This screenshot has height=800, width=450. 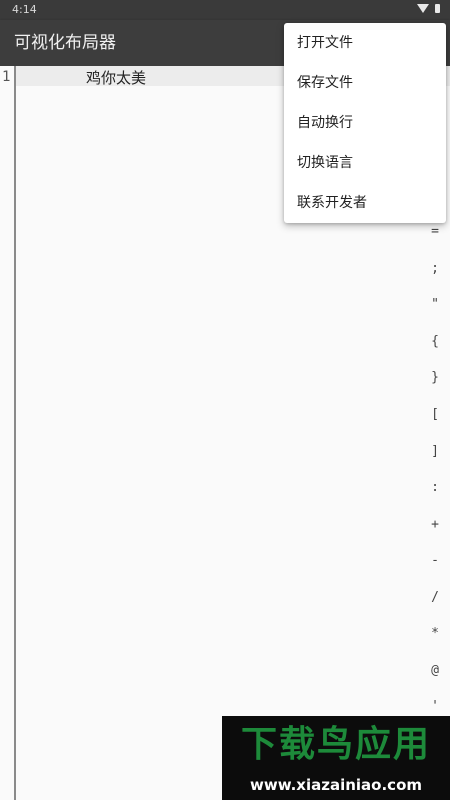 I want to click on overflow-menu: 打开文件 保存文件 自动换行 切换语言 联系开发者, so click(x=365, y=123).